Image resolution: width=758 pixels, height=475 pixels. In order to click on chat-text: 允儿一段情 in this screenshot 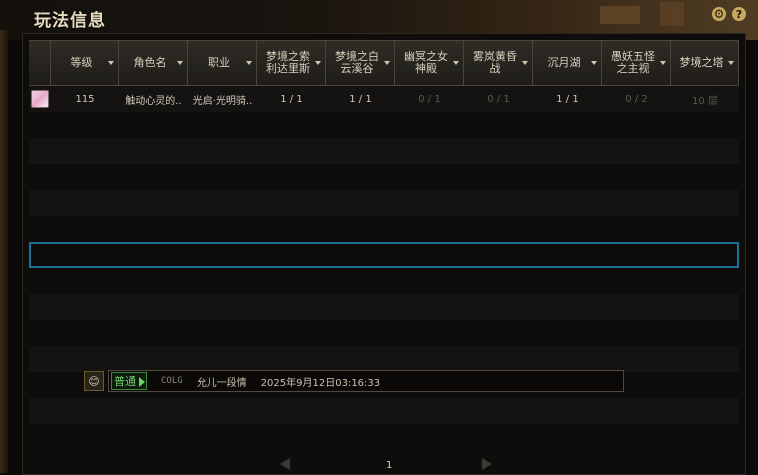, I will do `click(221, 383)`.